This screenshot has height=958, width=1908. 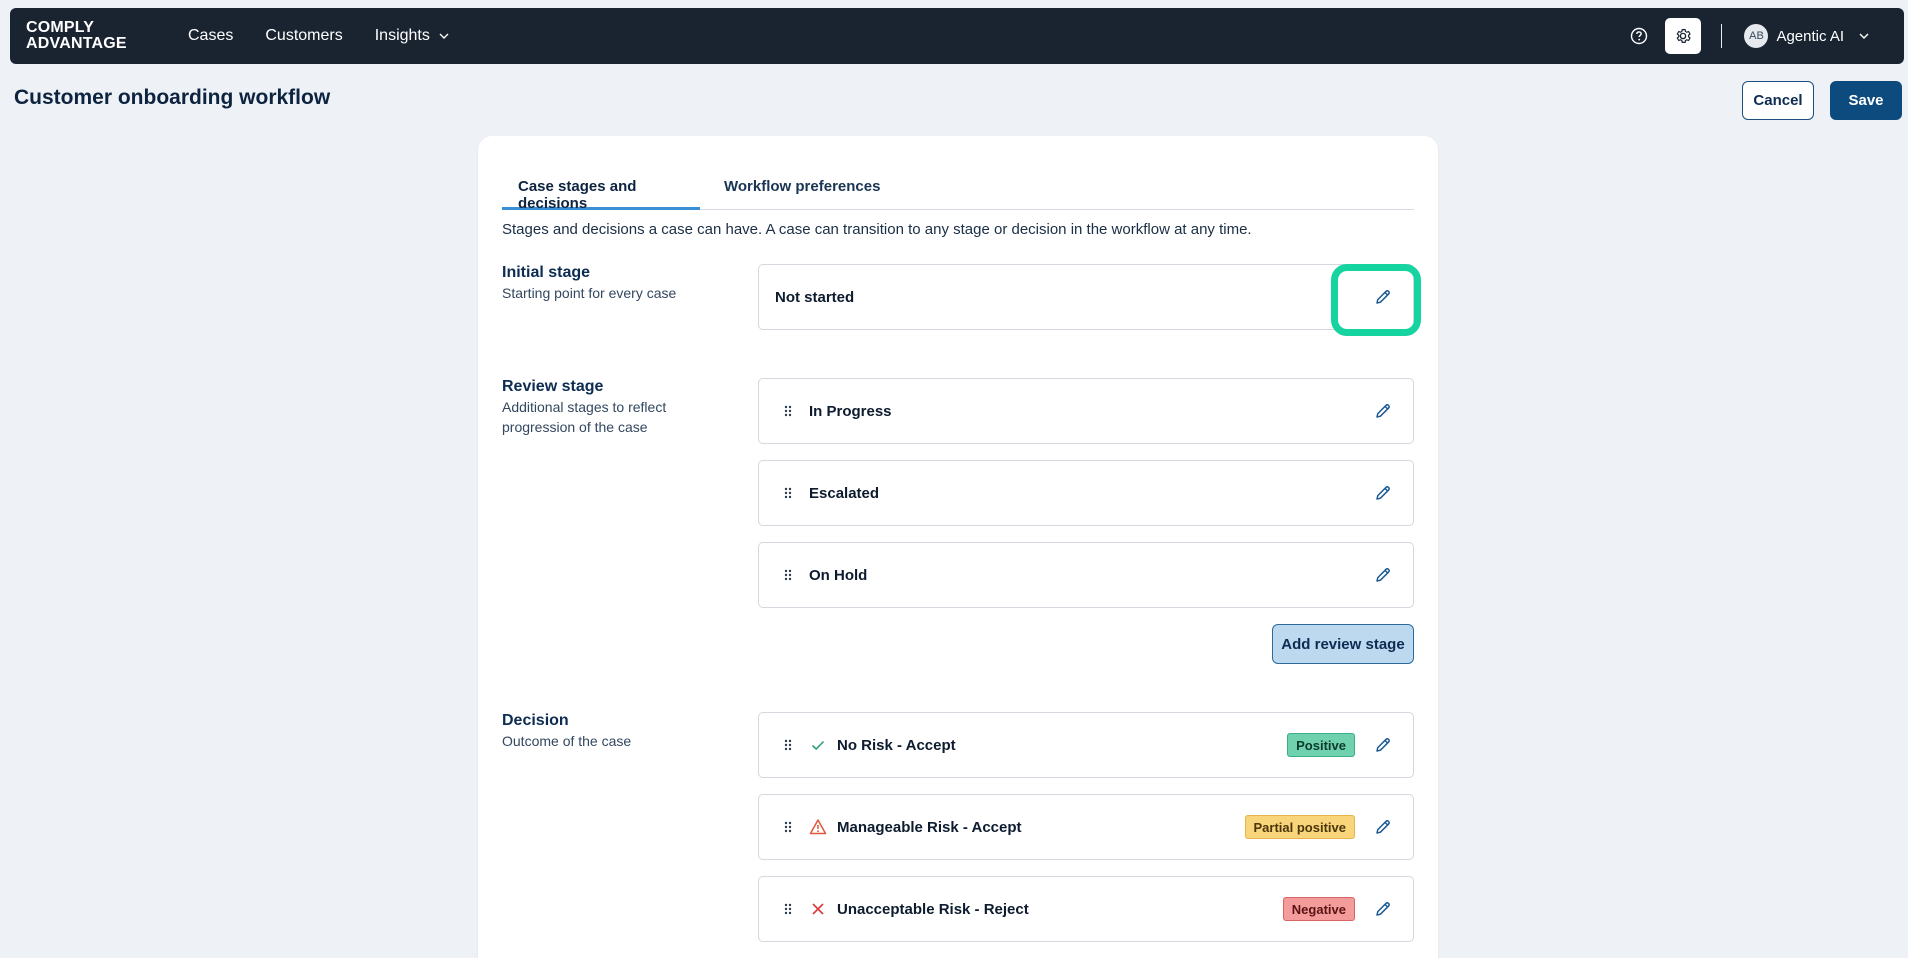 What do you see at coordinates (1722, 36) in the screenshot?
I see `nav-divider` at bounding box center [1722, 36].